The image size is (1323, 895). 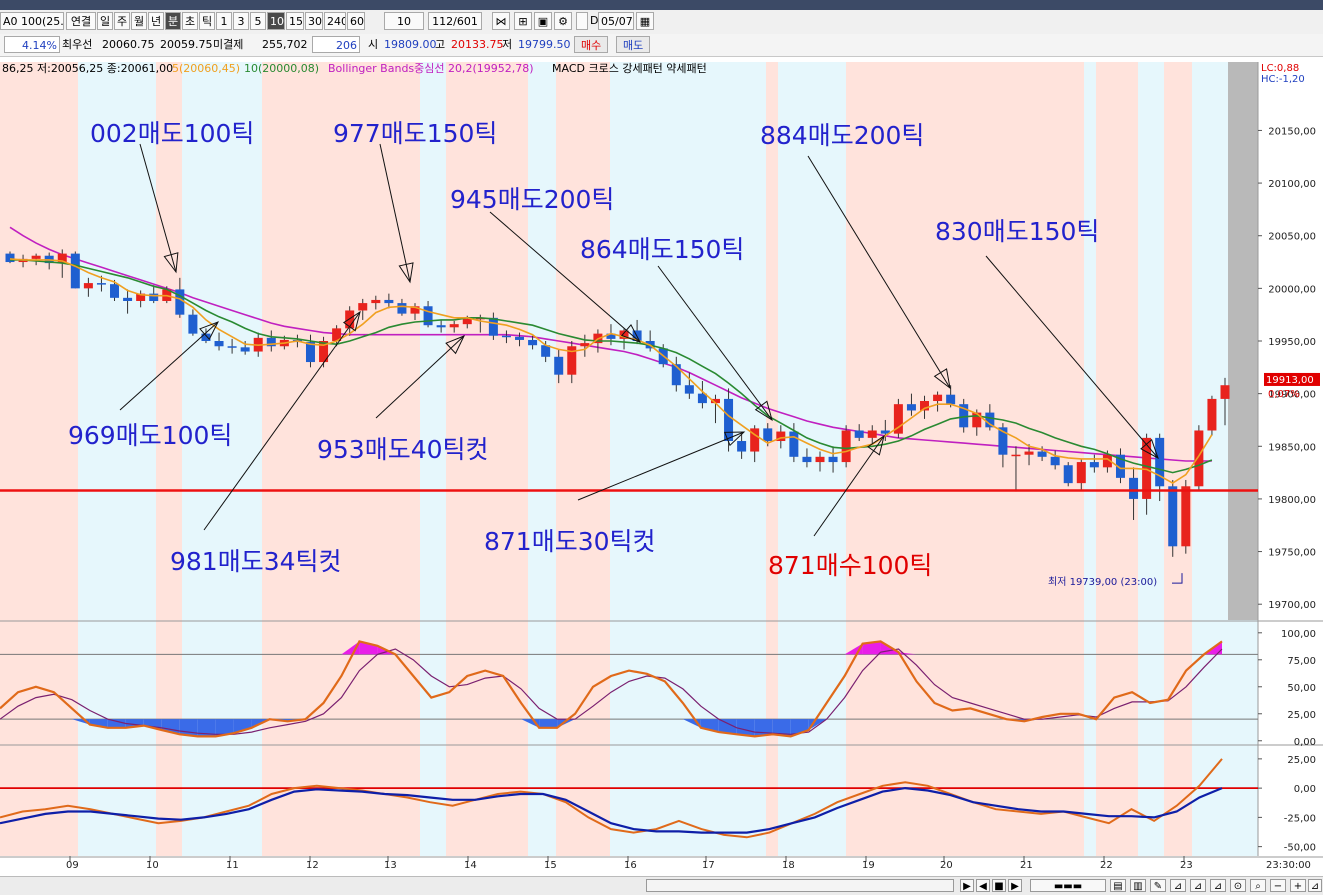 What do you see at coordinates (295, 21) in the screenshot?
I see `interval-button-12: 15` at bounding box center [295, 21].